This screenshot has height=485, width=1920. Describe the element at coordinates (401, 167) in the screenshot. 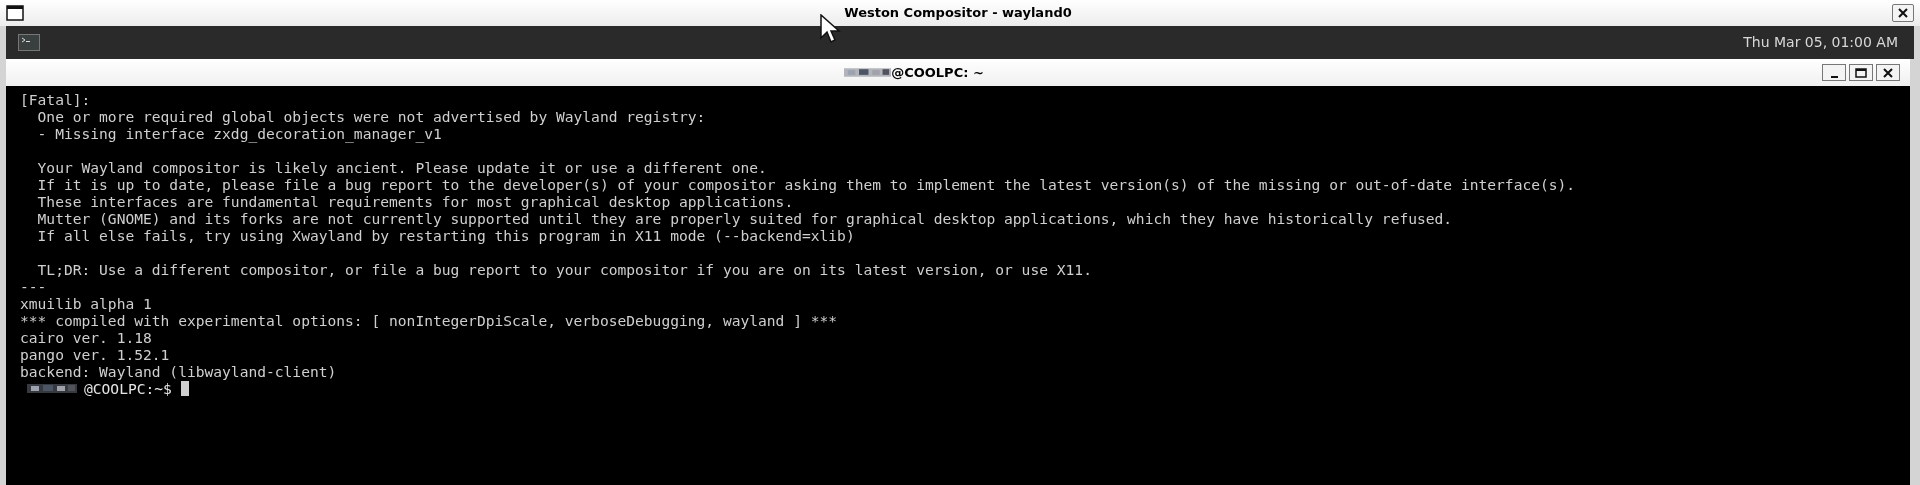

I see `terminal-line: Your Wayland compositor is likely ancient. Please update it or use a different one.` at that location.